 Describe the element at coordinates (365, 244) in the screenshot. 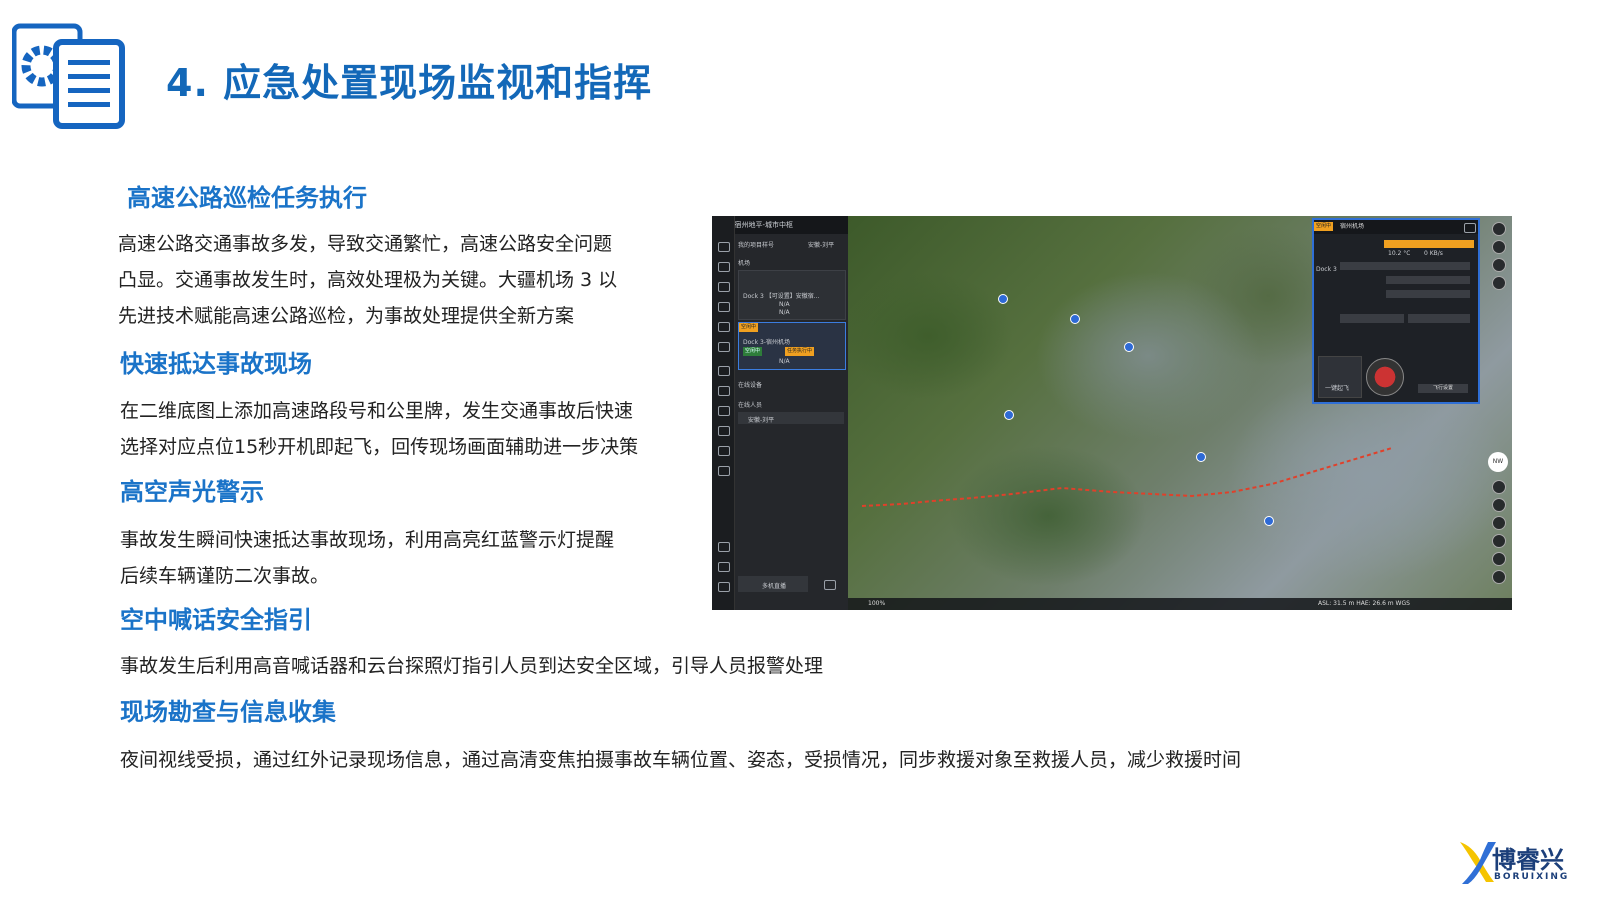

I see `section-line: 高速公路交通事故多发，导致交通繁忙，高速公路安全问题` at that location.